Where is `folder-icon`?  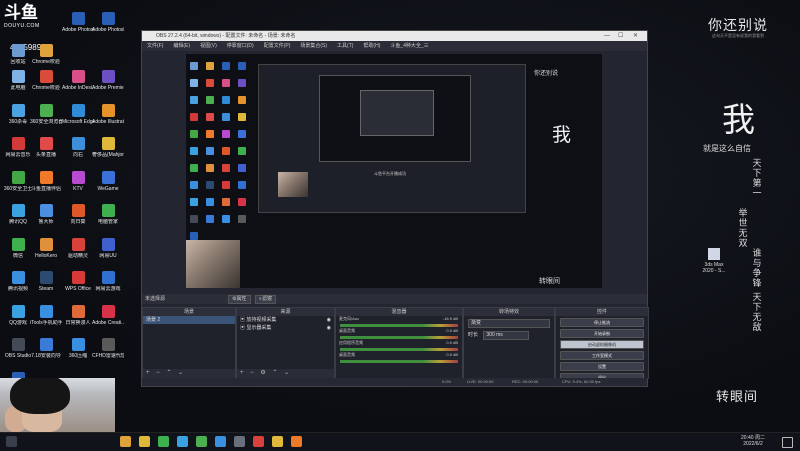 folder-icon is located at coordinates (144, 441).